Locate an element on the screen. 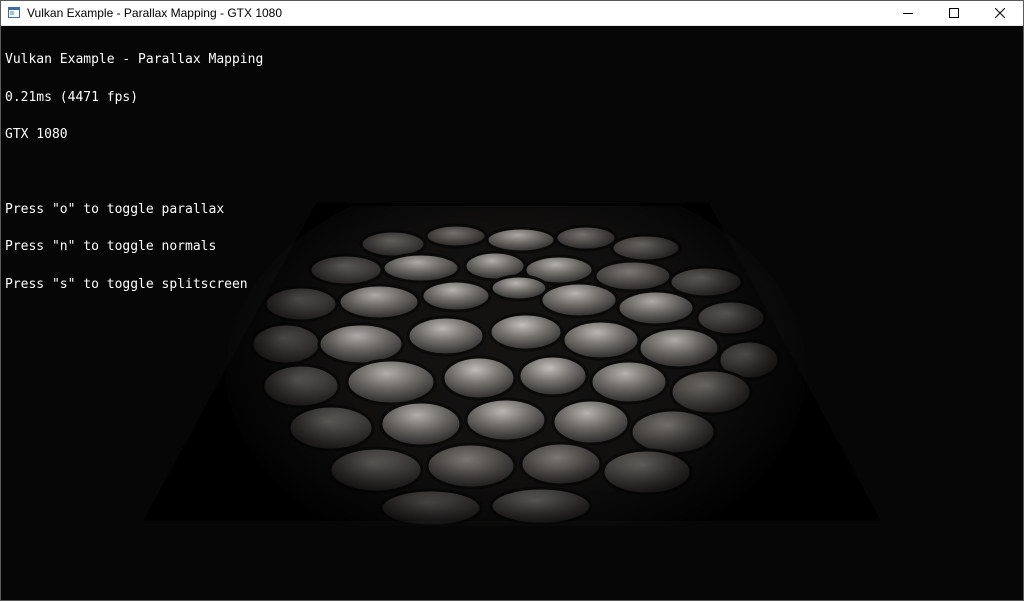 The height and width of the screenshot is (601, 1024). close-icon is located at coordinates (1000, 13).